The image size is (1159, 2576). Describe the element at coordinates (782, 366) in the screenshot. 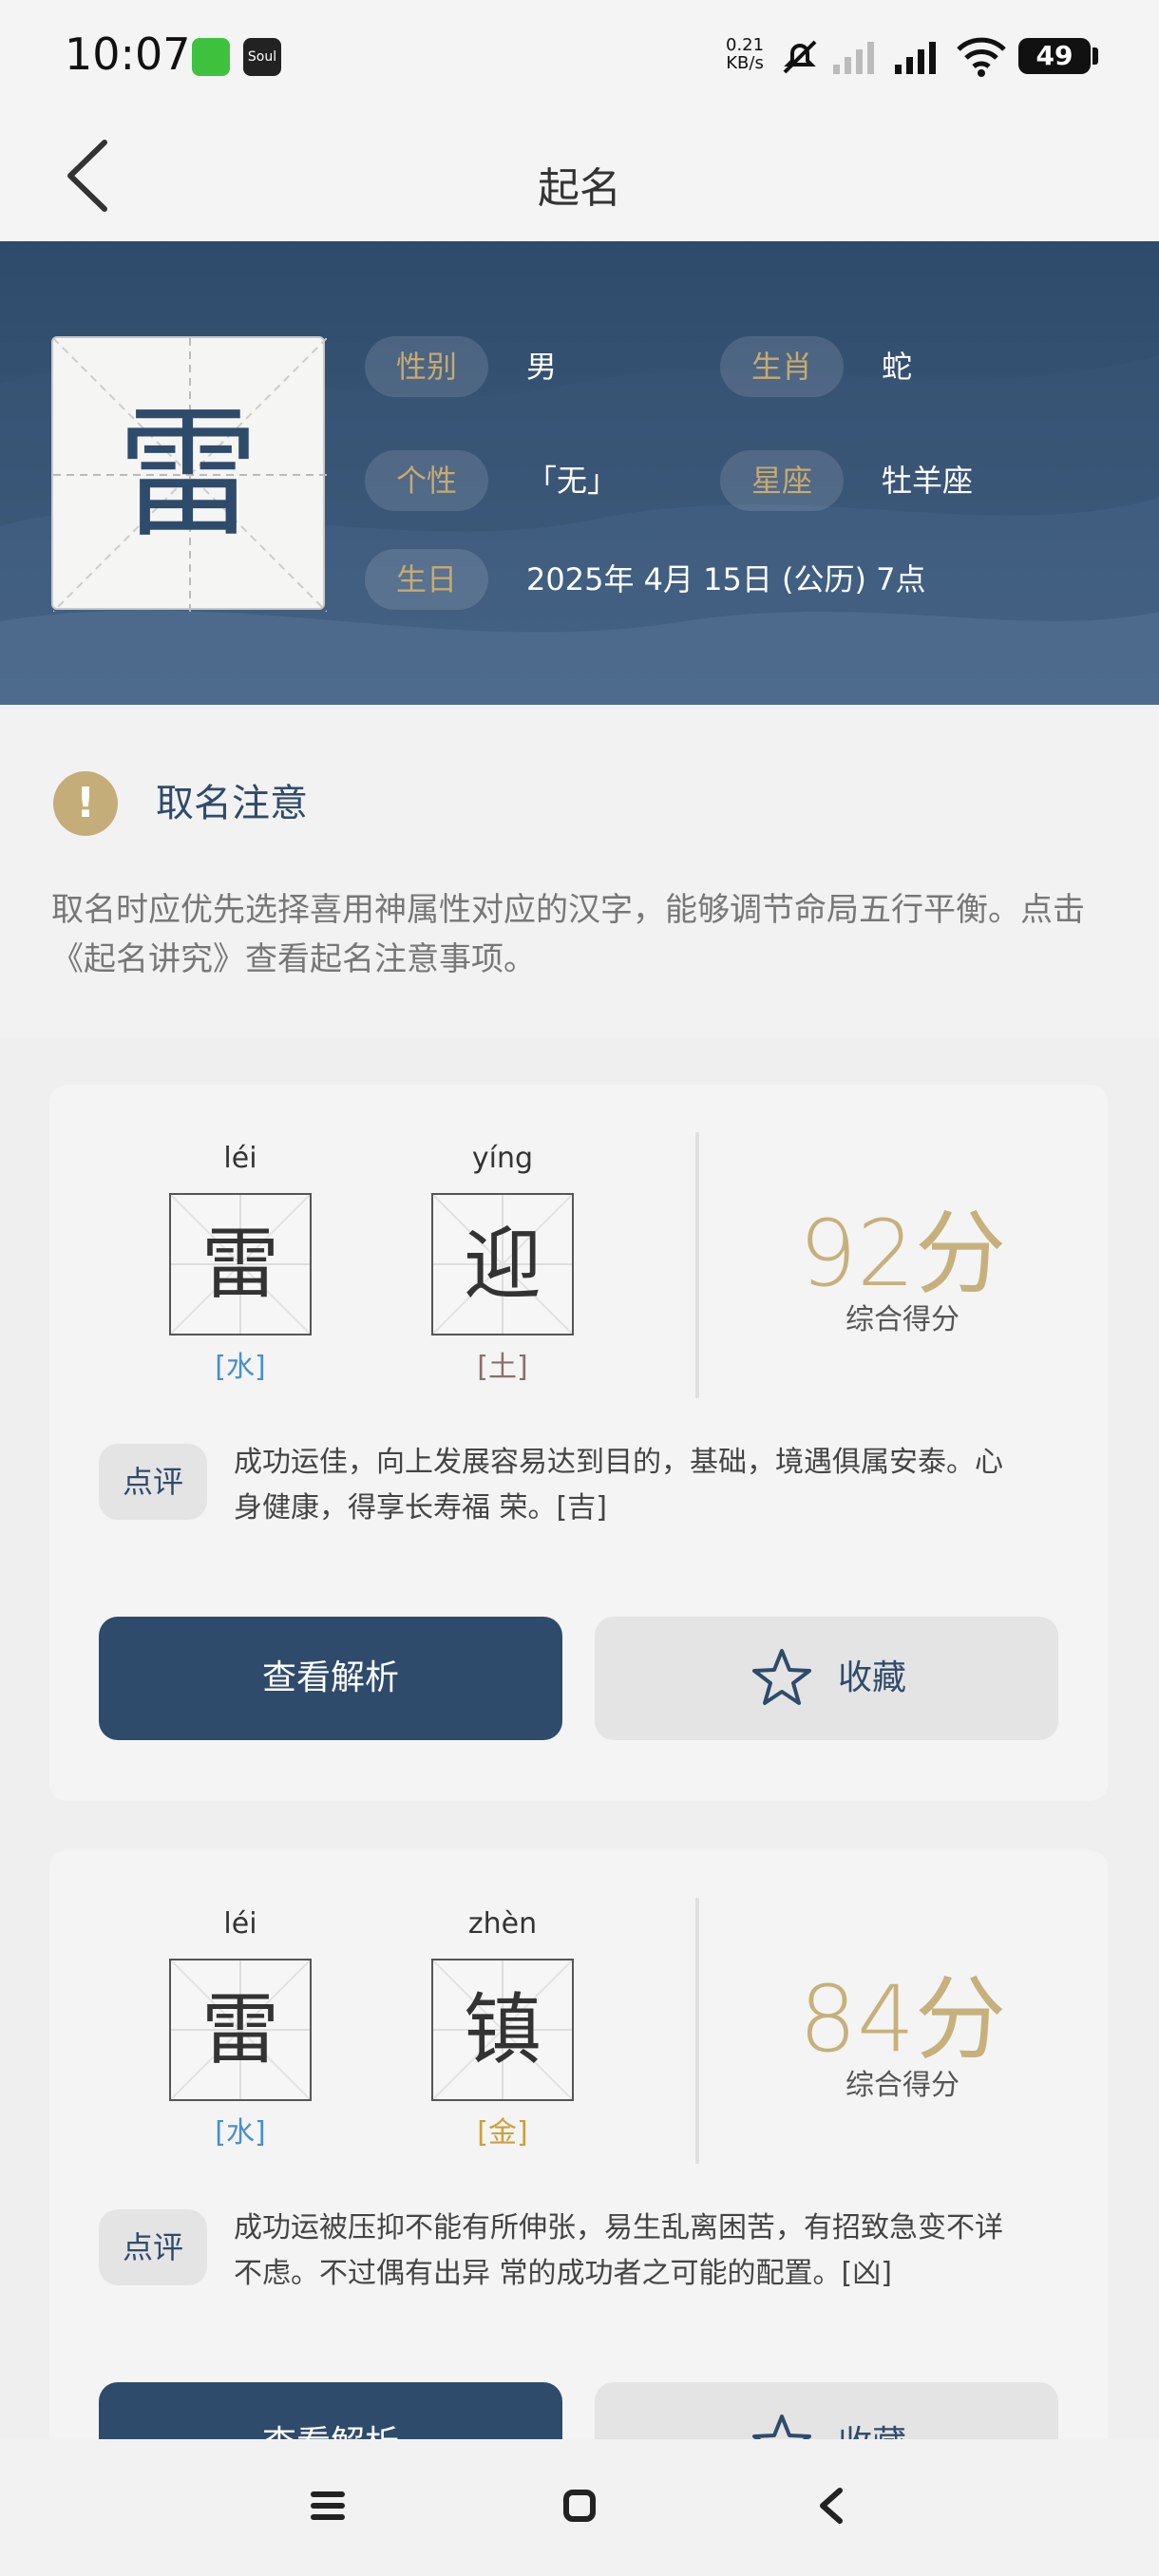

I see `zodiac-label: 生肖` at that location.